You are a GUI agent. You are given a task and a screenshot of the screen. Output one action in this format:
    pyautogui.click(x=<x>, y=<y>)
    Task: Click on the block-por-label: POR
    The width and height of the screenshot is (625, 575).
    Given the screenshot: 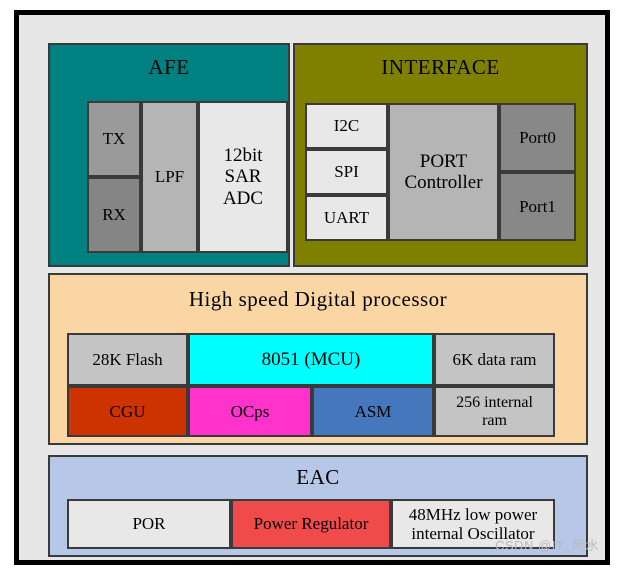 What is the action you would take?
    pyautogui.click(x=149, y=524)
    